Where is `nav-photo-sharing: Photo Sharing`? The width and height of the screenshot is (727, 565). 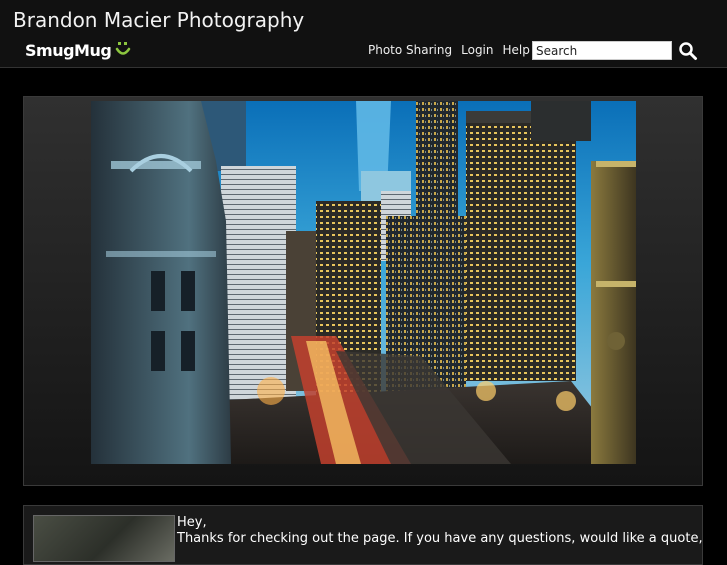
nav-photo-sharing: Photo Sharing is located at coordinates (410, 50).